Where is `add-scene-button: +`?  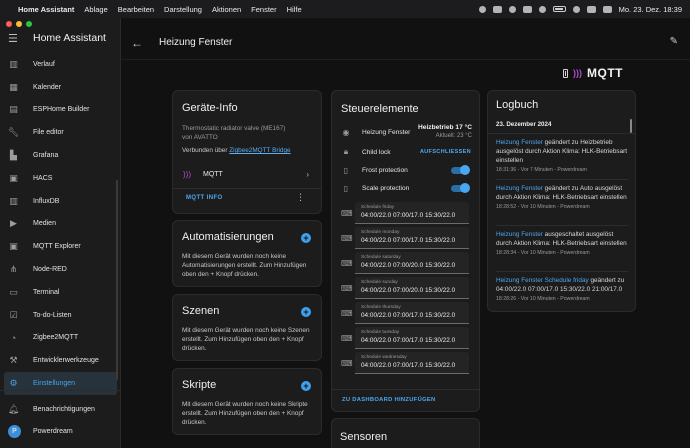 add-scene-button: + is located at coordinates (306, 312).